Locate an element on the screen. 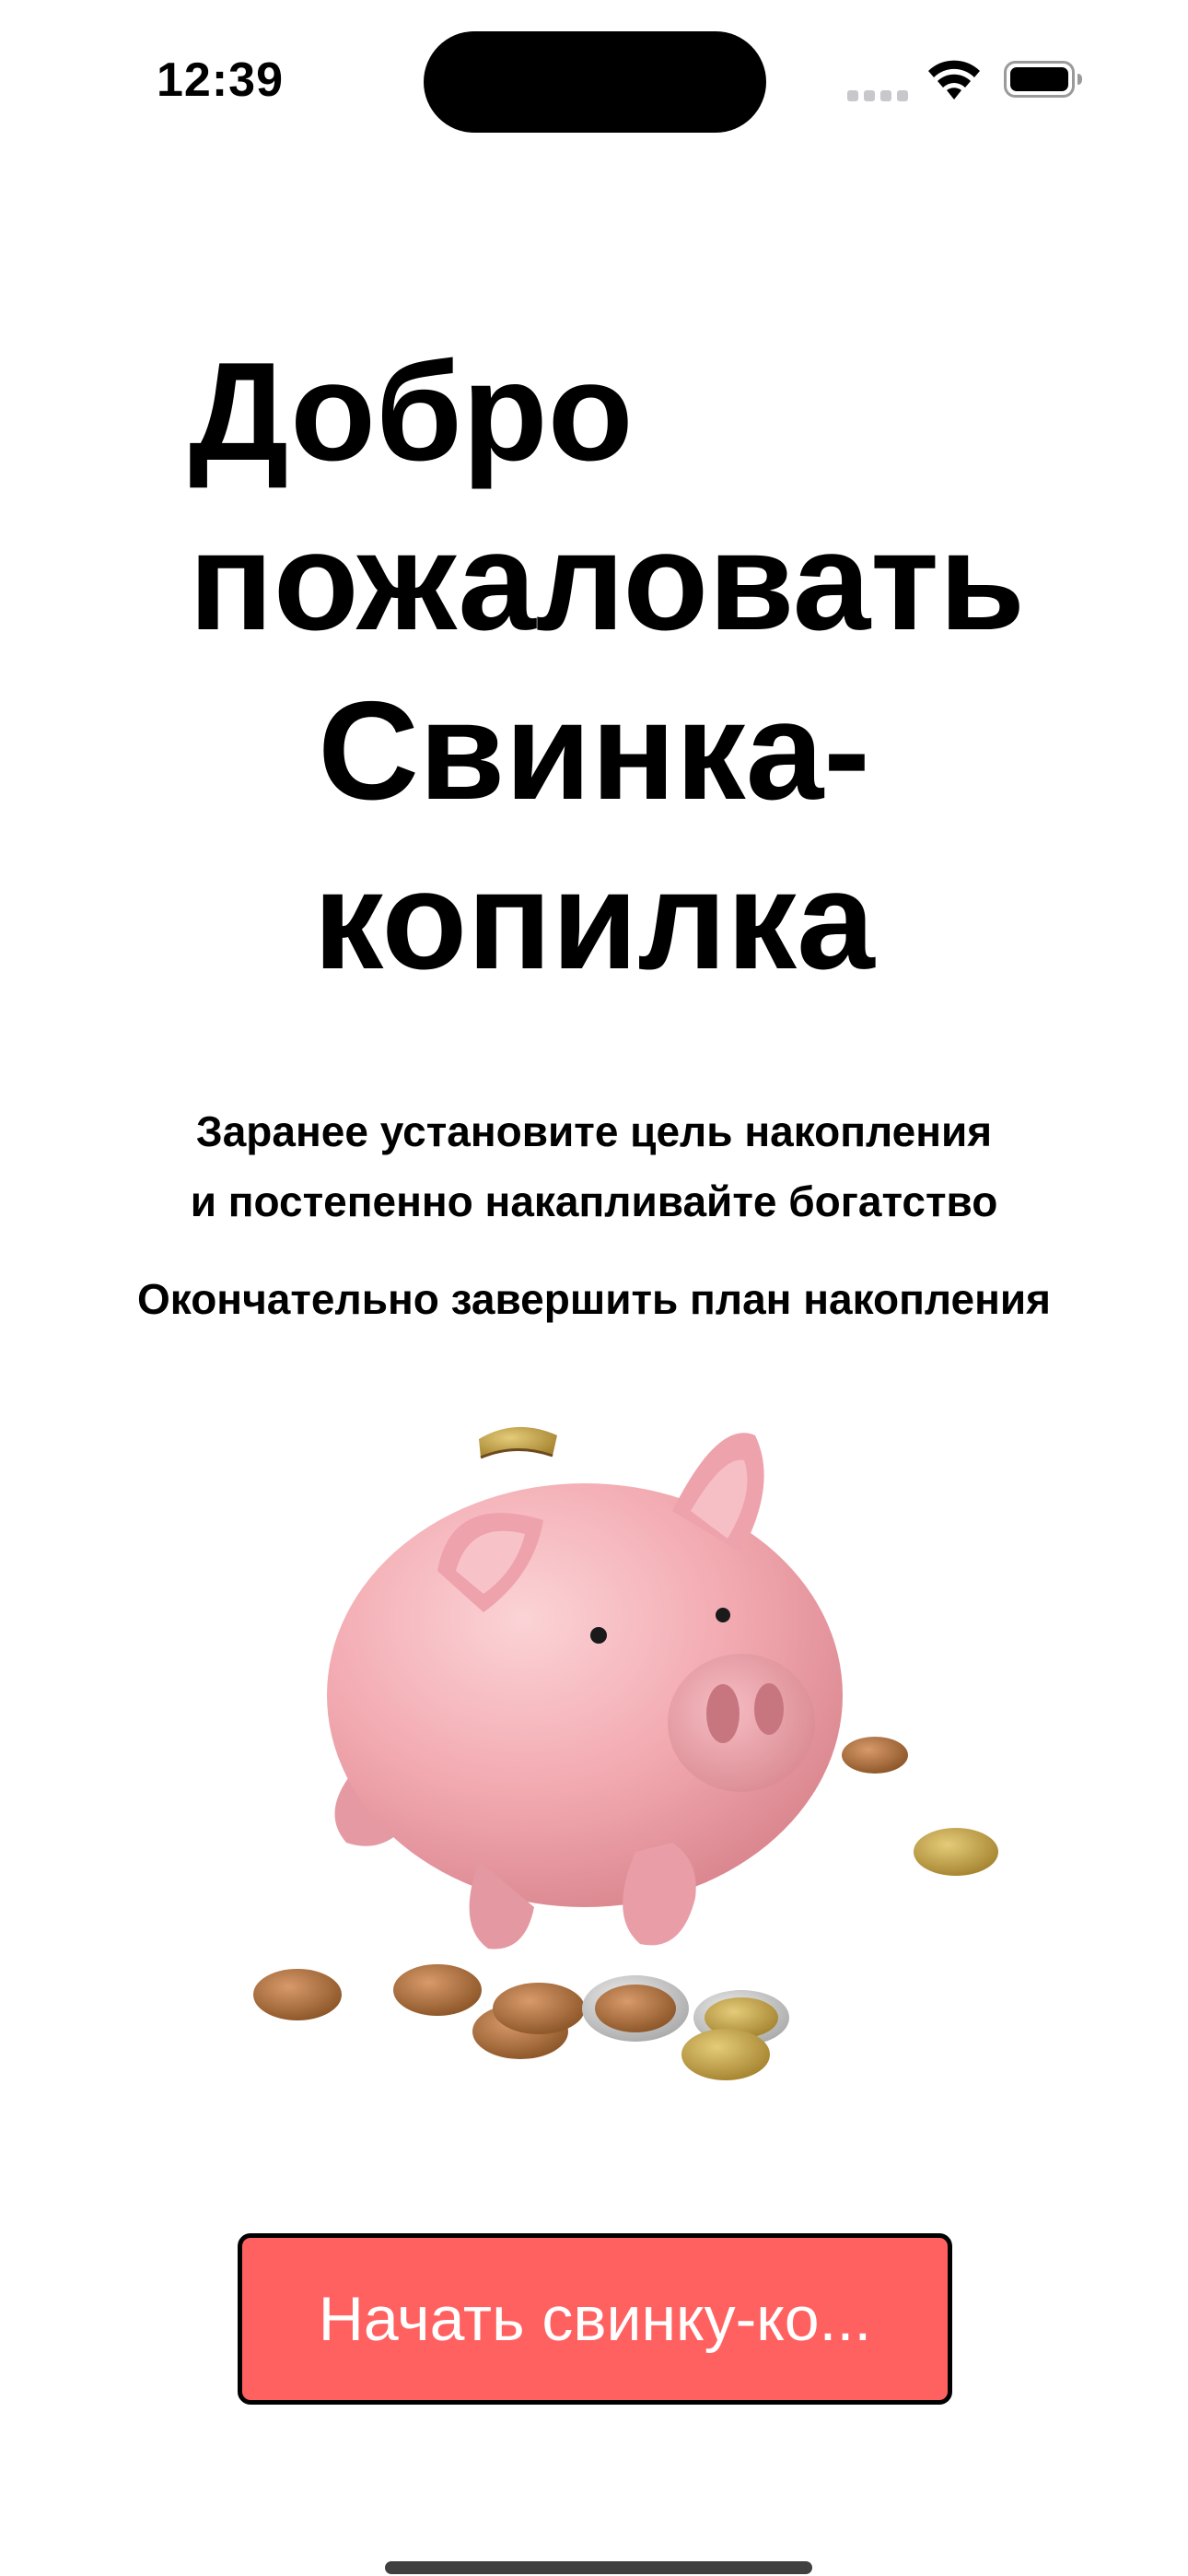  description-line: и постепенно накапливайте богатство is located at coordinates (594, 1201).